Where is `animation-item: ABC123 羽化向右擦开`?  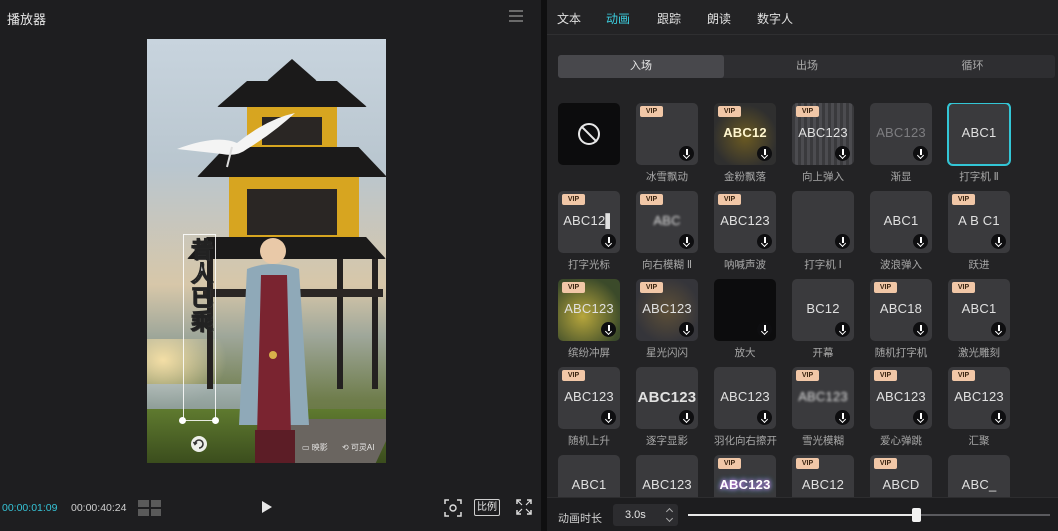 animation-item: ABC123 羽化向右擦开 is located at coordinates (745, 407).